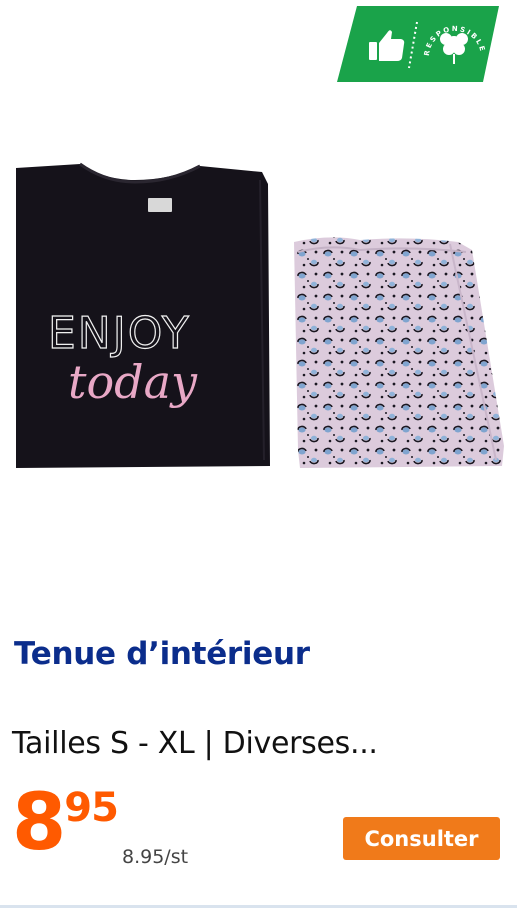 The image size is (517, 908). What do you see at coordinates (133, 382) in the screenshot?
I see `top-print-line2: today` at bounding box center [133, 382].